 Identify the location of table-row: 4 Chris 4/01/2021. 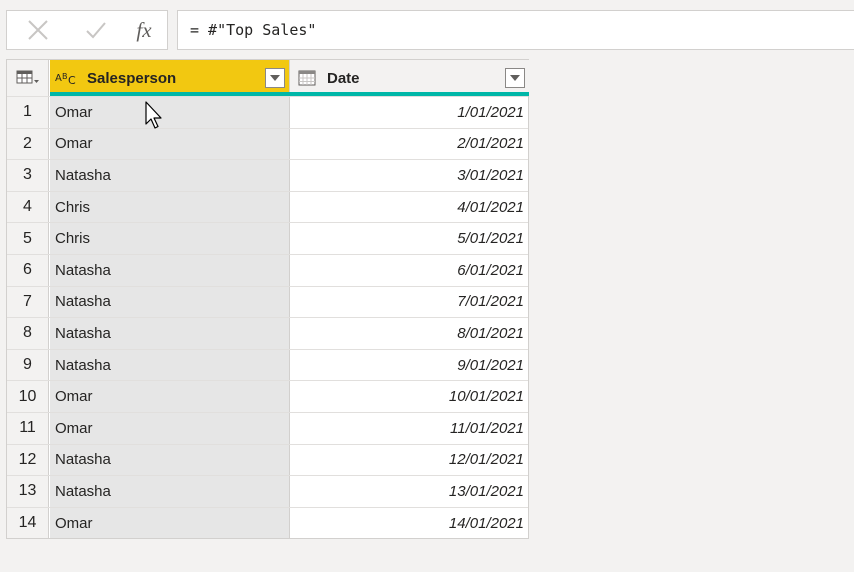
(268, 206).